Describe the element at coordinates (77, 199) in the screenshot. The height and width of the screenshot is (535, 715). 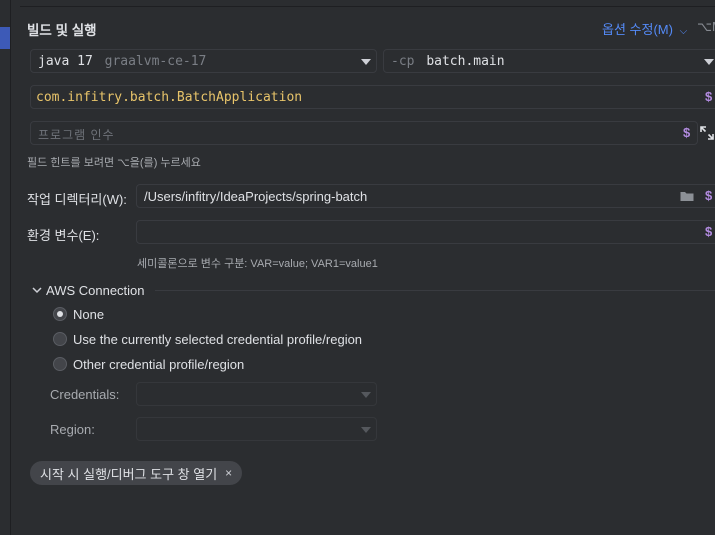
I see `working-directory-label: 작업 디렉터리(W):` at that location.